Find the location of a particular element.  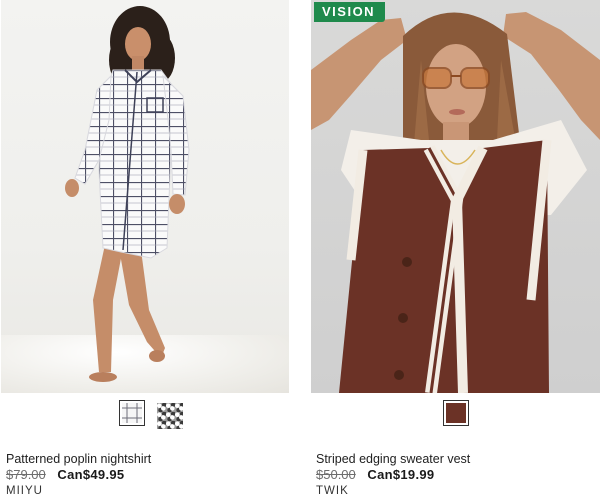

swatch-chip-brown is located at coordinates (455, 413).